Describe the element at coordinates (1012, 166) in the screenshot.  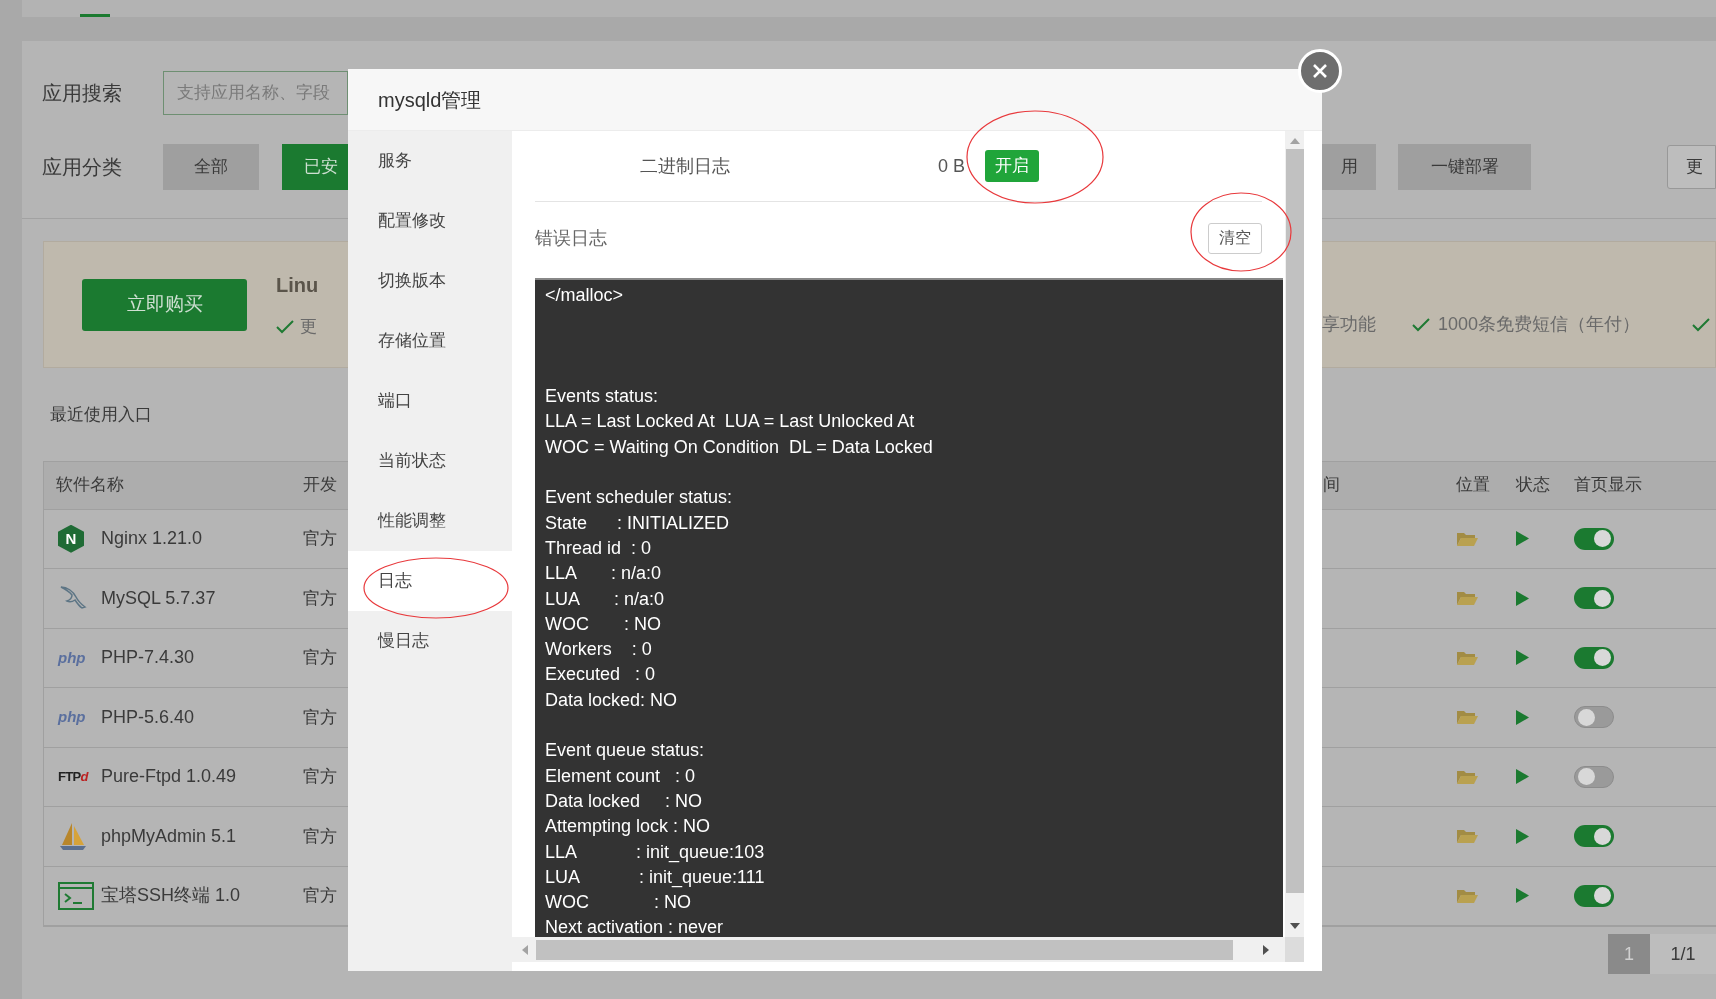
I see `enable-button: 开启` at that location.